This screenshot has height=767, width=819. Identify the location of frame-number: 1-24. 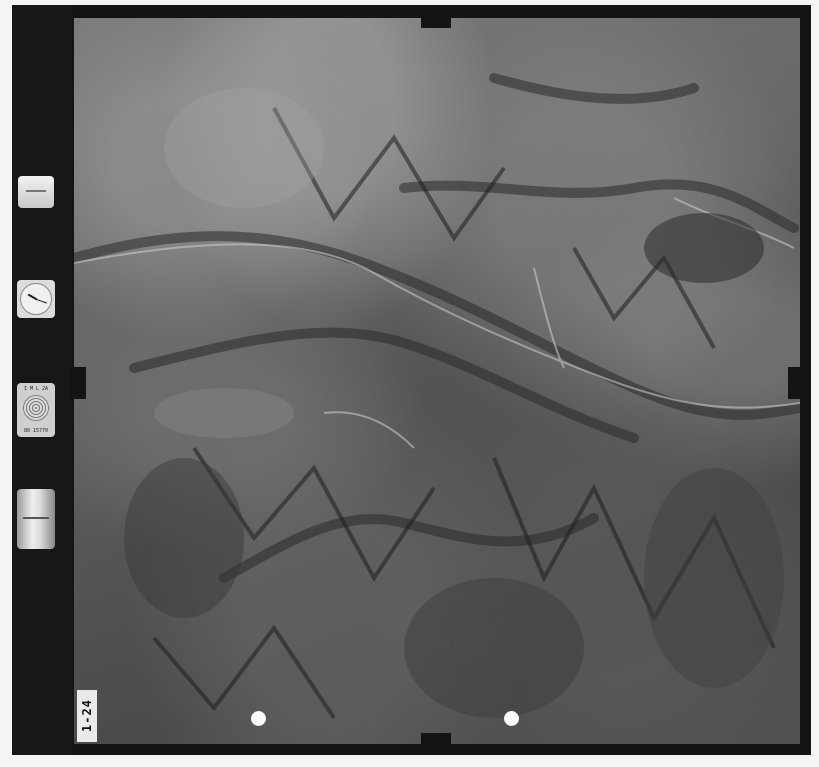
(87, 716).